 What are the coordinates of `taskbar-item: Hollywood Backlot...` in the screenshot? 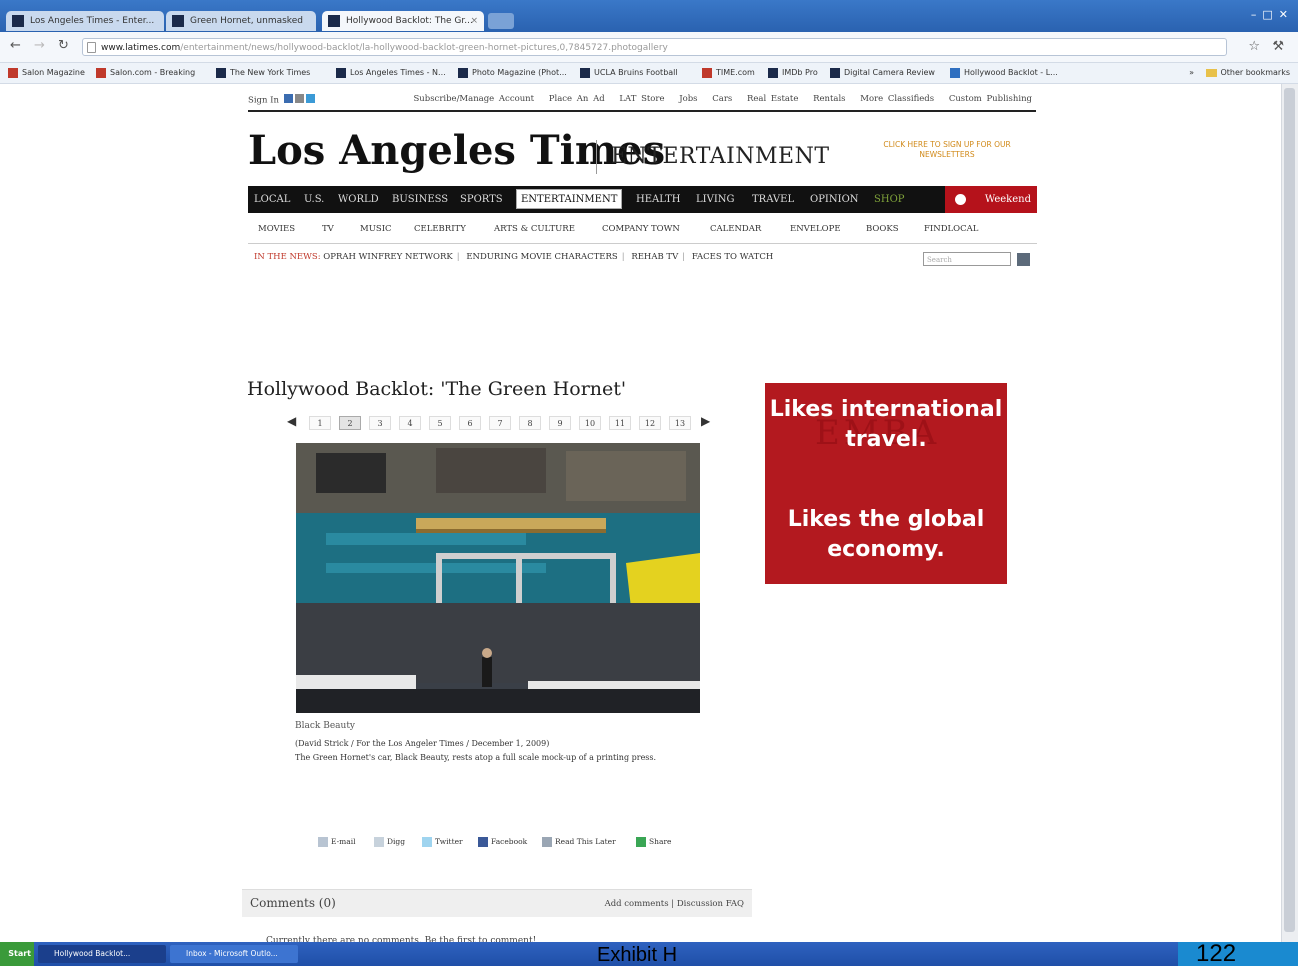 It's located at (102, 954).